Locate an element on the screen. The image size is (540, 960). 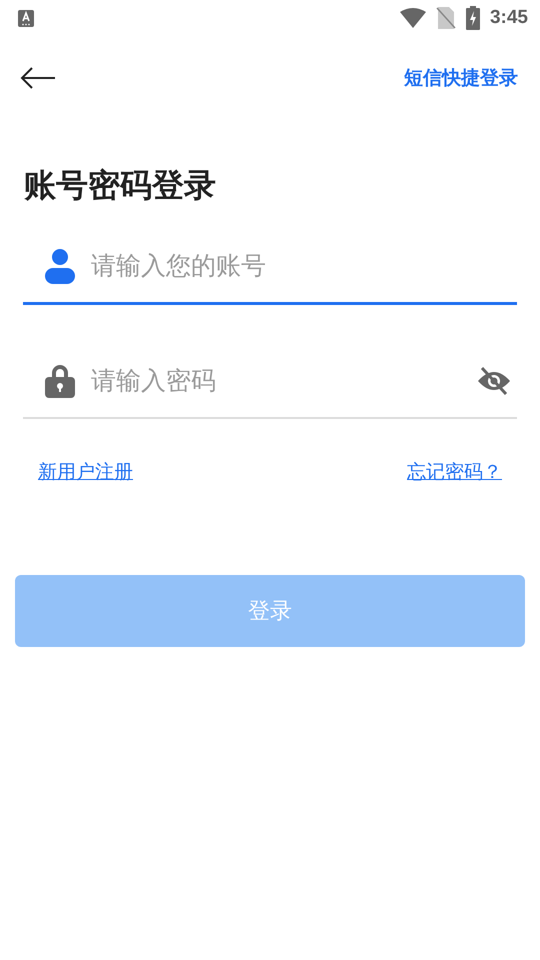
battery-icon is located at coordinates (473, 18).